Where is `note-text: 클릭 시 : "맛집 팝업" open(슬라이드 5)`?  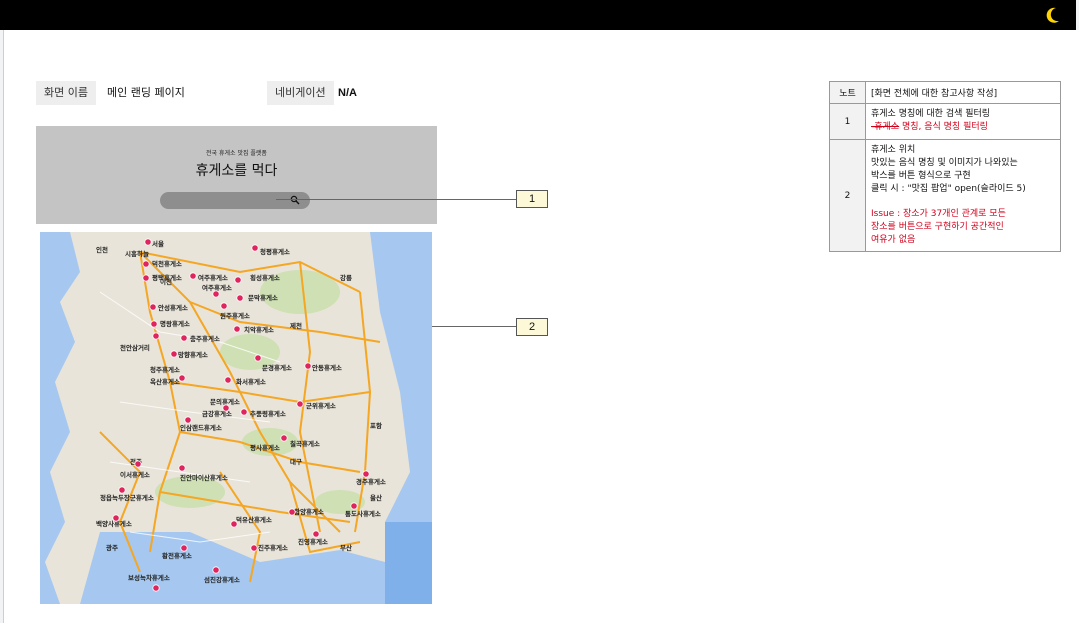
note-text: 클릭 시 : "맛집 팝업" open(슬라이드 5) is located at coordinates (948, 189).